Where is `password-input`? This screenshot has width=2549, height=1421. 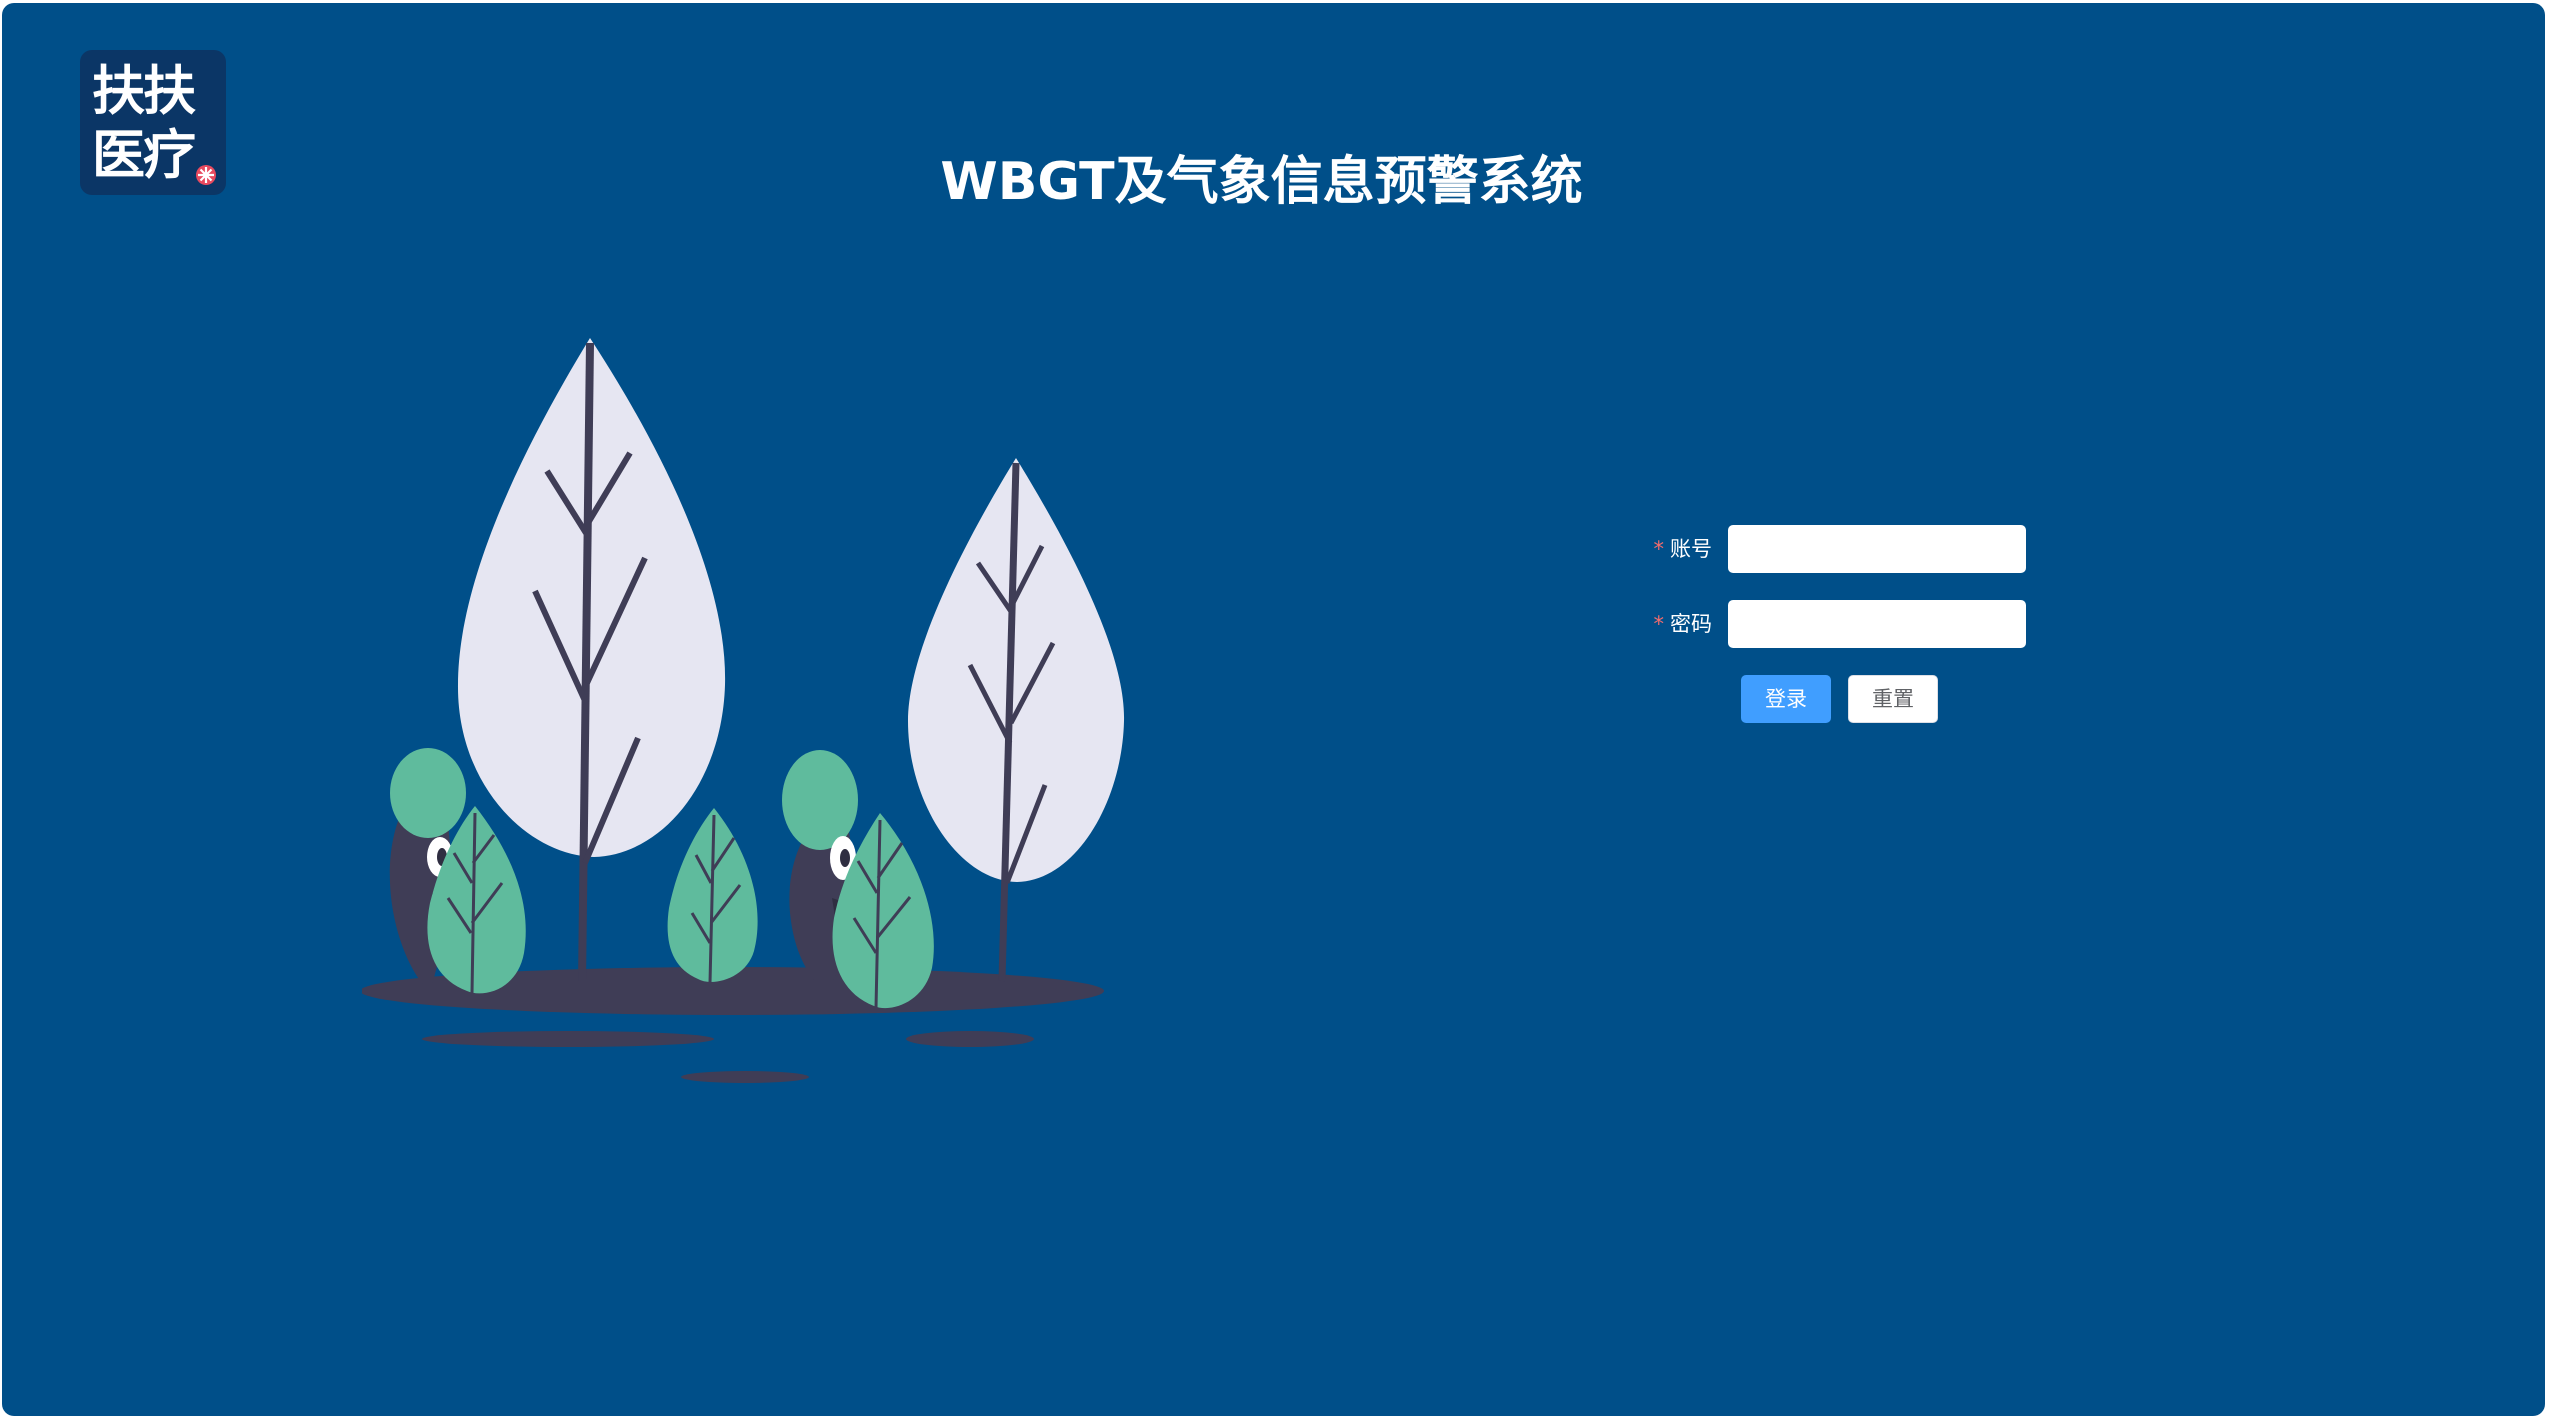 password-input is located at coordinates (1877, 624).